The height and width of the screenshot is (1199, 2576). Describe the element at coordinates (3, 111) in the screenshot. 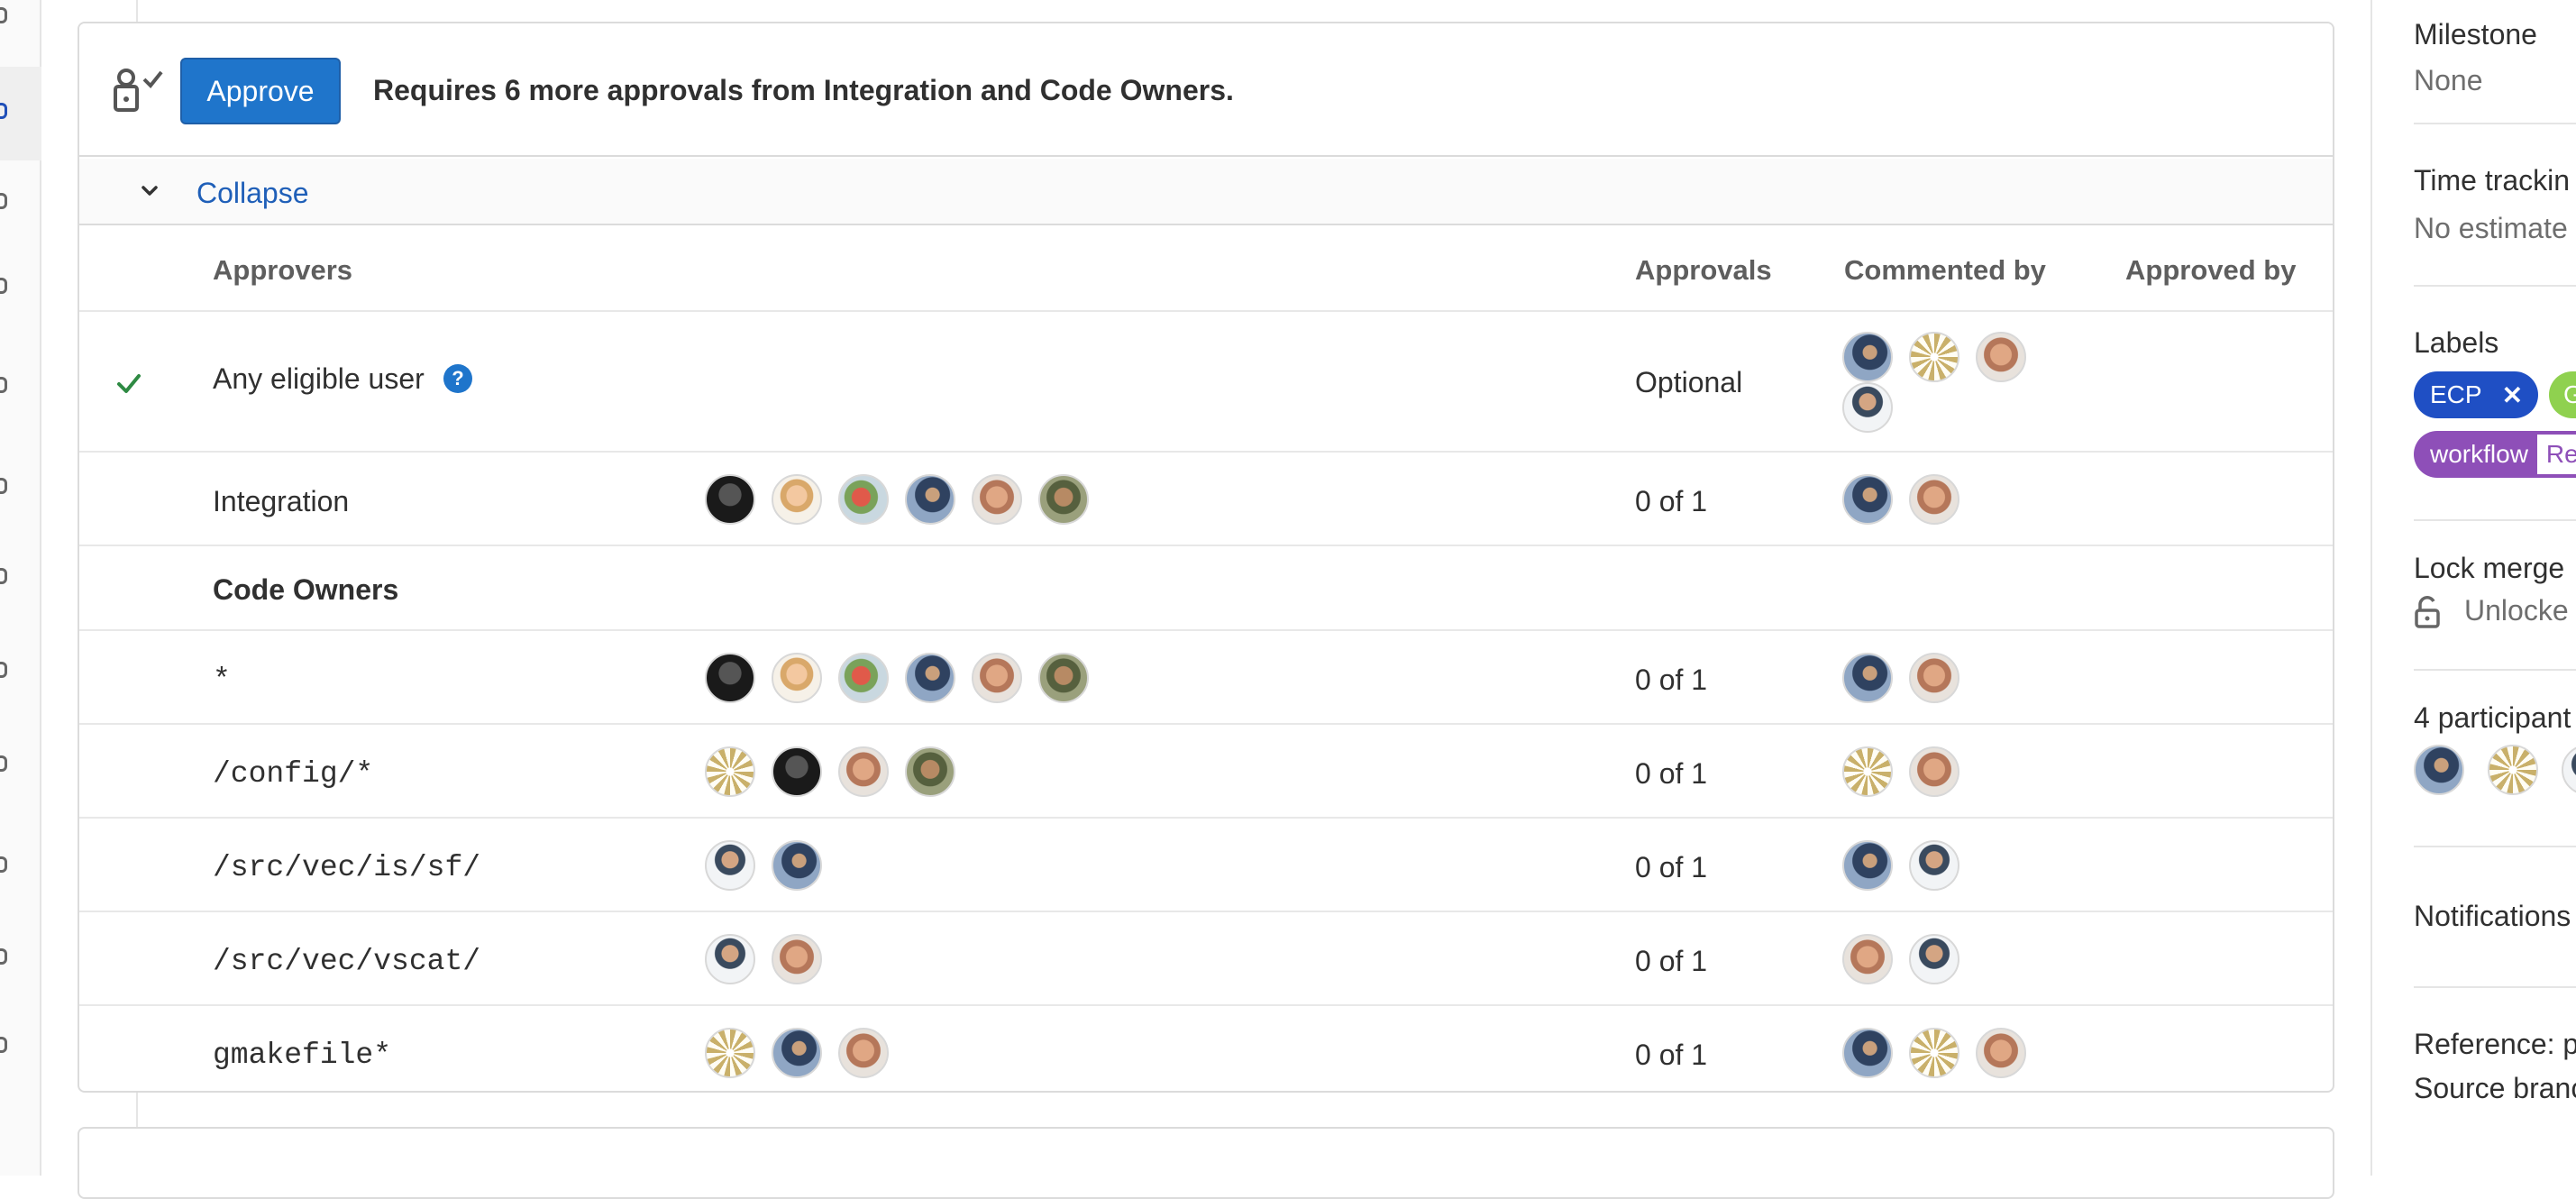

I see `nav-icon-merge-requests` at that location.